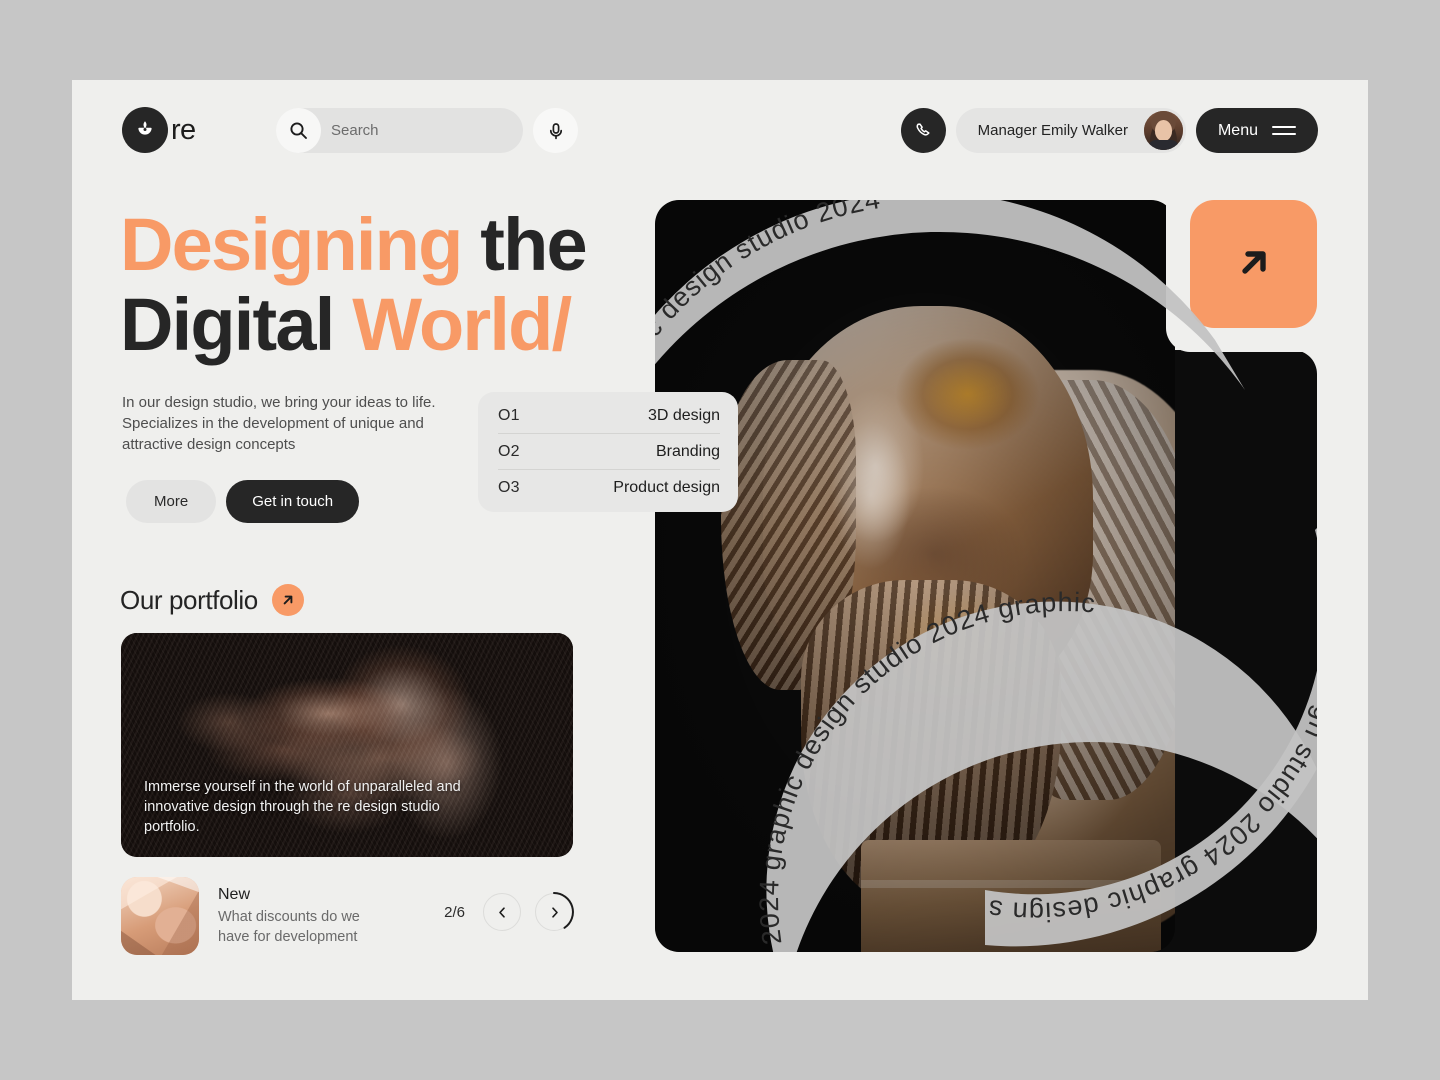  I want to click on service-number: O2, so click(509, 451).